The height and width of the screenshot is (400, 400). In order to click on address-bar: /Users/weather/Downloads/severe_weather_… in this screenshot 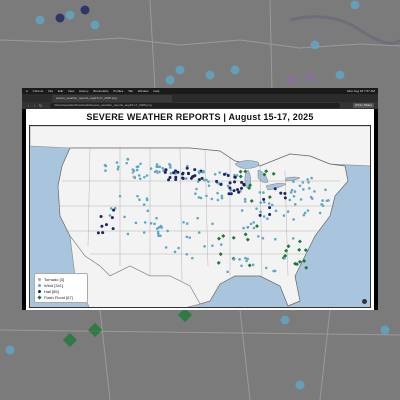, I will do `click(195, 105)`.